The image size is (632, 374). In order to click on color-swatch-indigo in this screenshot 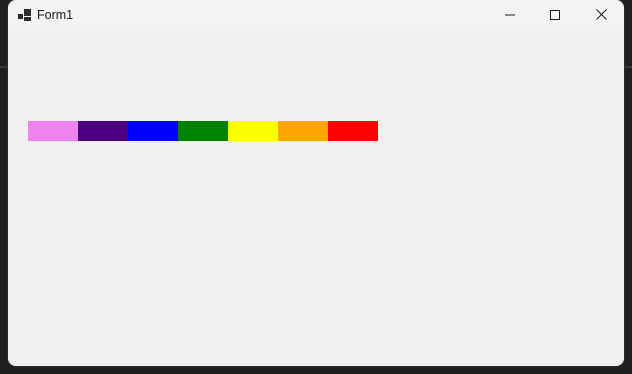, I will do `click(103, 131)`.